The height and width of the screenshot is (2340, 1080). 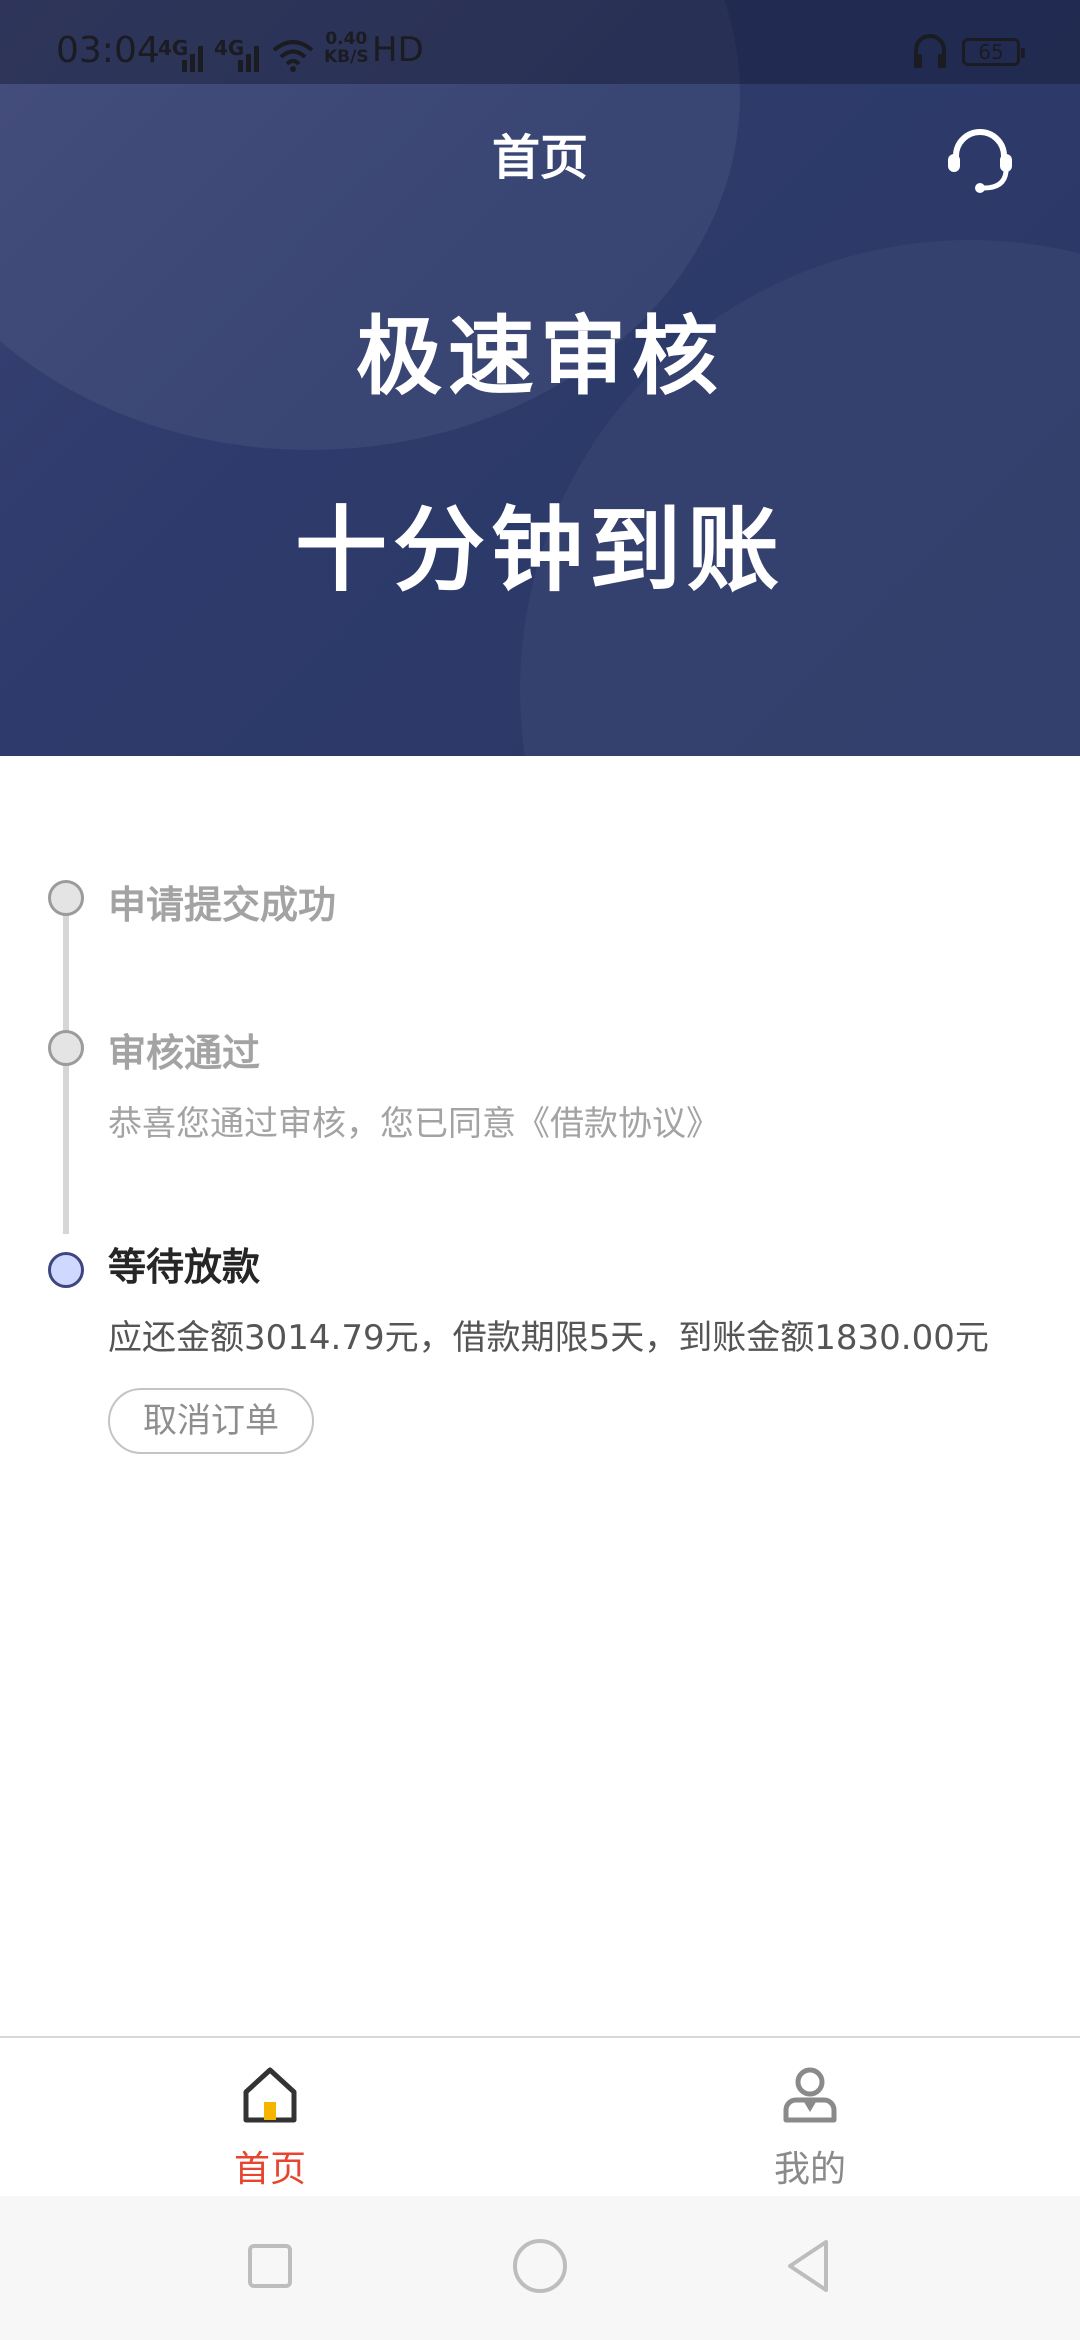 I want to click on tab-profile-label: 我的, so click(x=809, y=2169).